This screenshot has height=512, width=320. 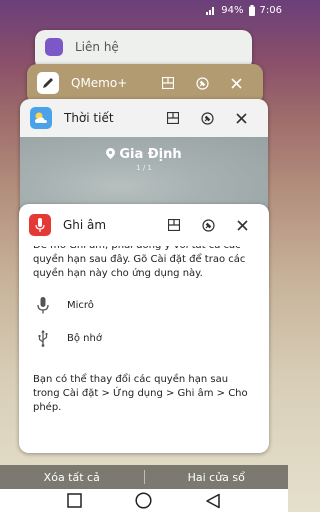 I want to click on card-title: Thời tiết, so click(x=89, y=118).